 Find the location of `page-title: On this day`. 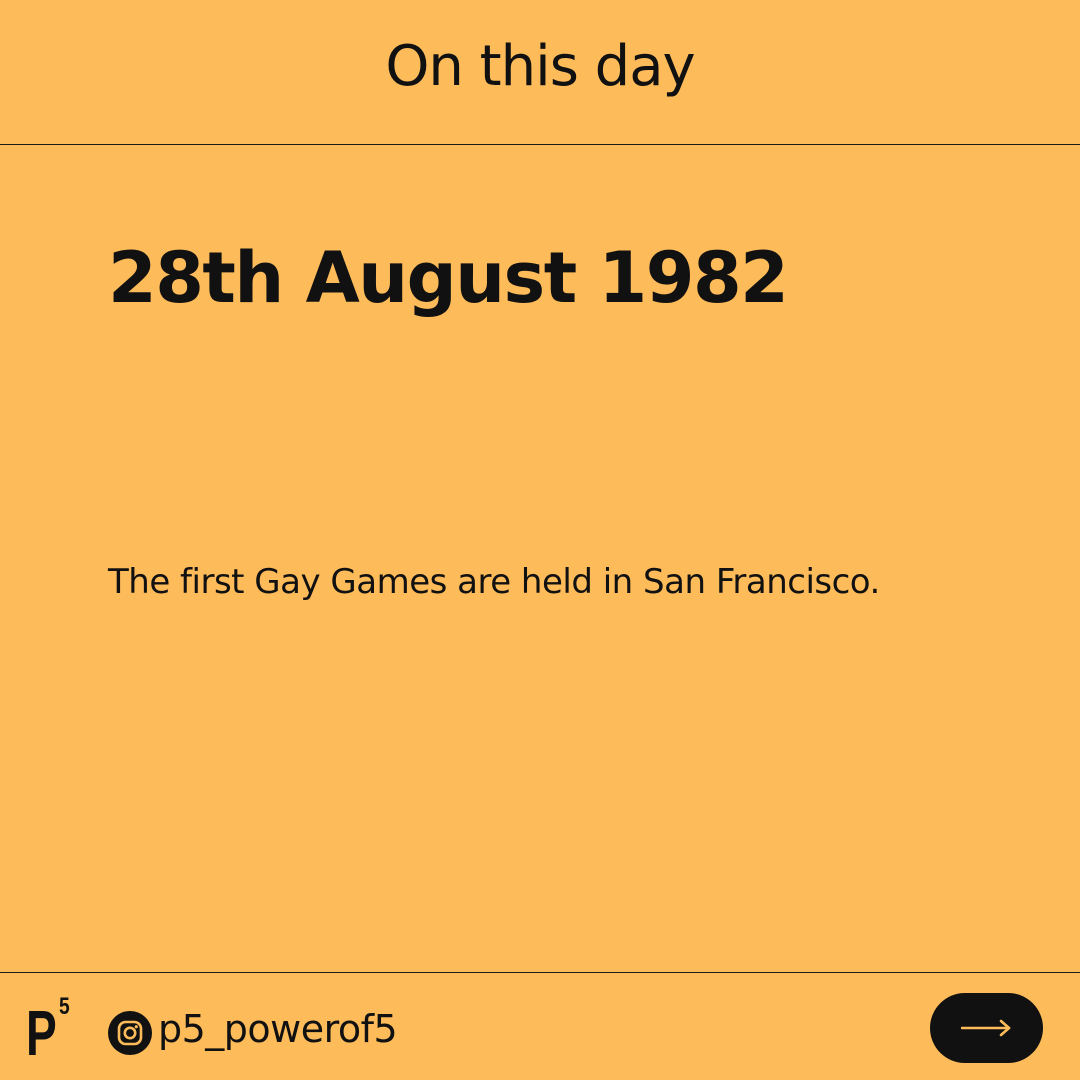

page-title: On this day is located at coordinates (540, 66).